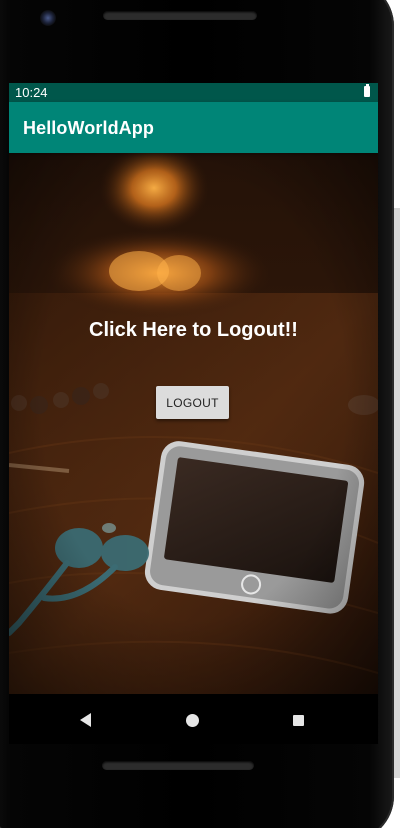 This screenshot has width=400, height=828. Describe the element at coordinates (88, 128) in the screenshot. I see `app-title: HelloWorldApp` at that location.